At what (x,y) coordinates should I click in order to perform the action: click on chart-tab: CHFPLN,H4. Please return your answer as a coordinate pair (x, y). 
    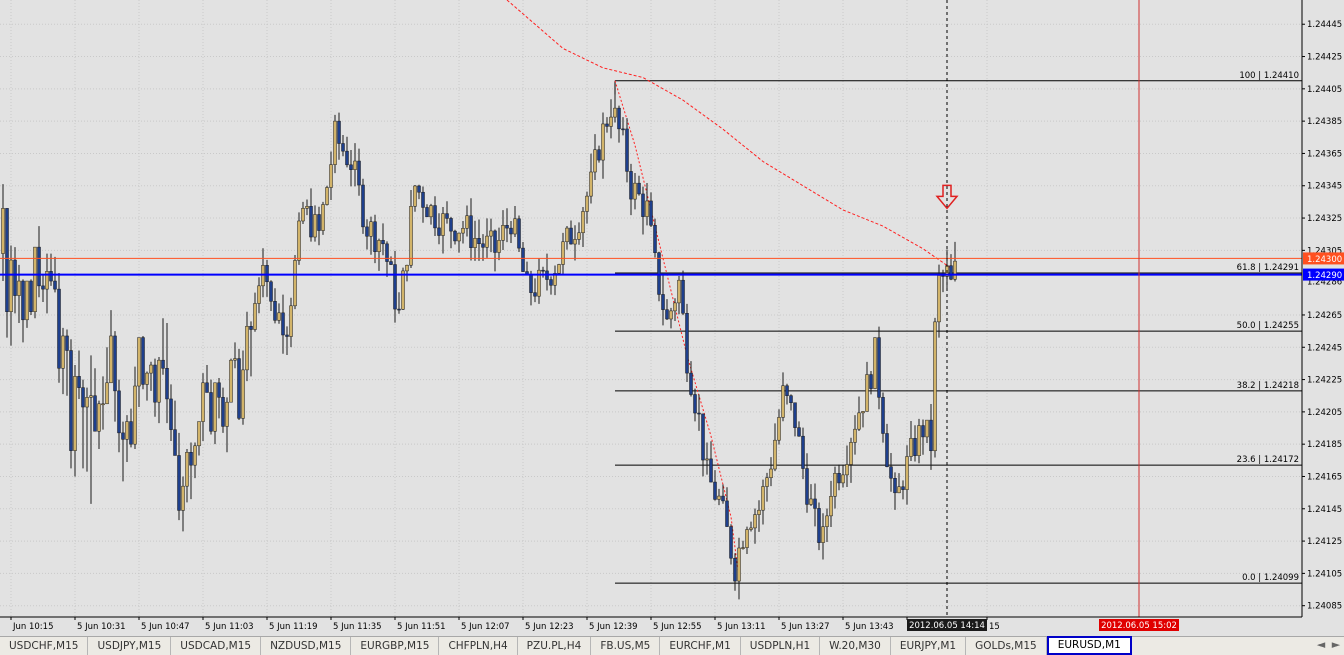
    Looking at the image, I should click on (478, 646).